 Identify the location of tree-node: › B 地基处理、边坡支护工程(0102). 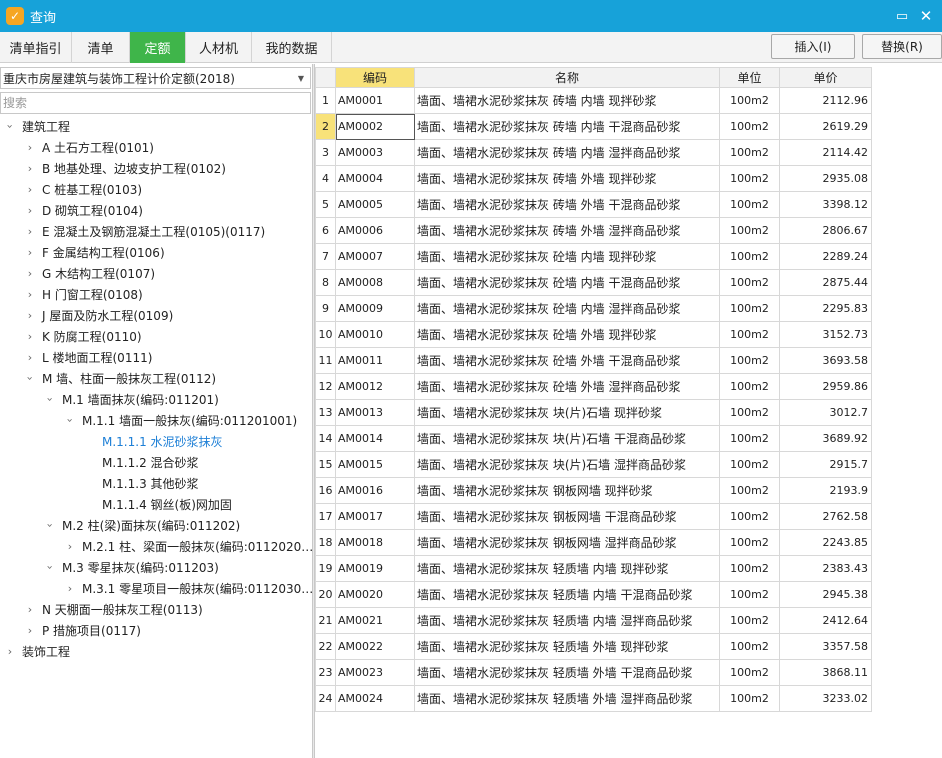
(125, 168).